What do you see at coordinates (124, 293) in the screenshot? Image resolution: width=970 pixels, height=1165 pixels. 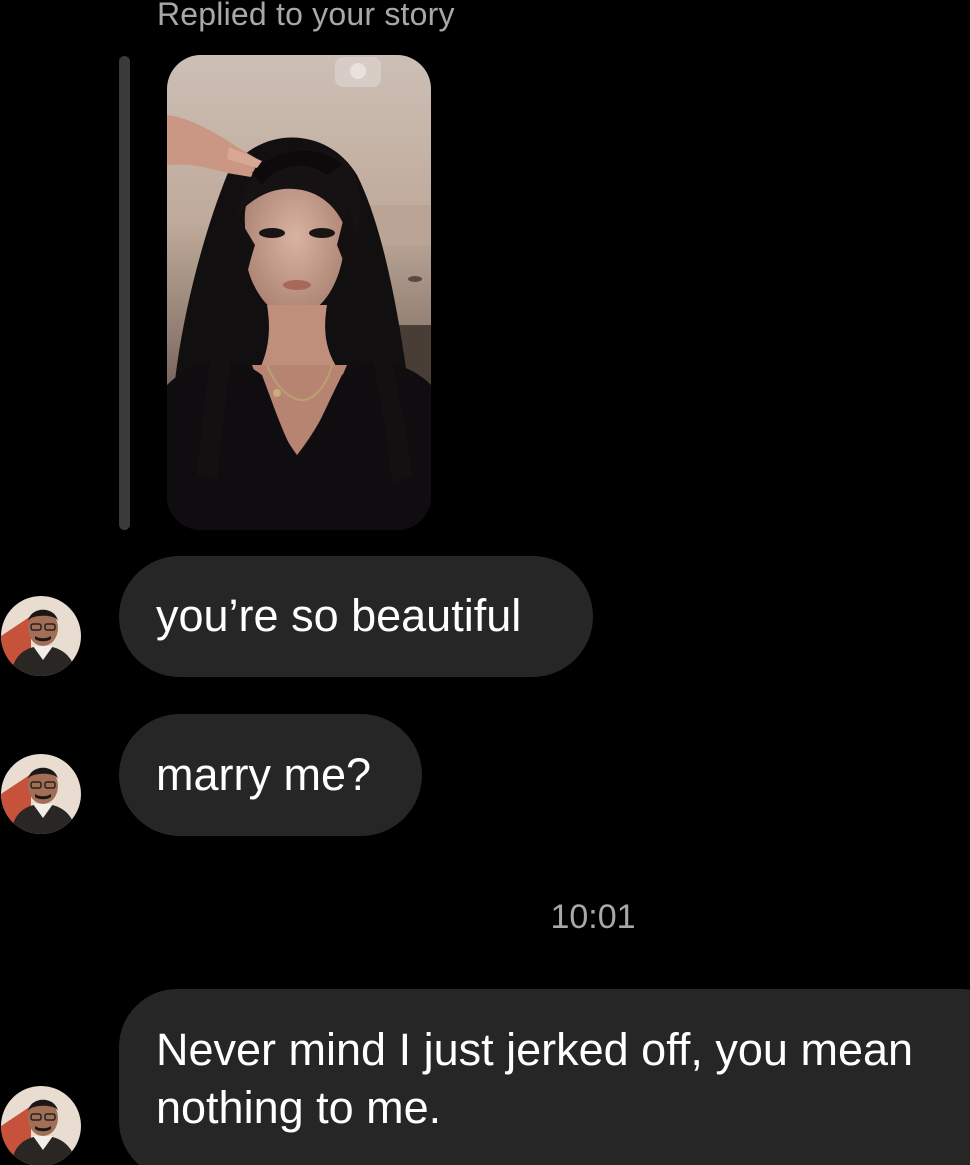 I see `reply-indicator-bar` at bounding box center [124, 293].